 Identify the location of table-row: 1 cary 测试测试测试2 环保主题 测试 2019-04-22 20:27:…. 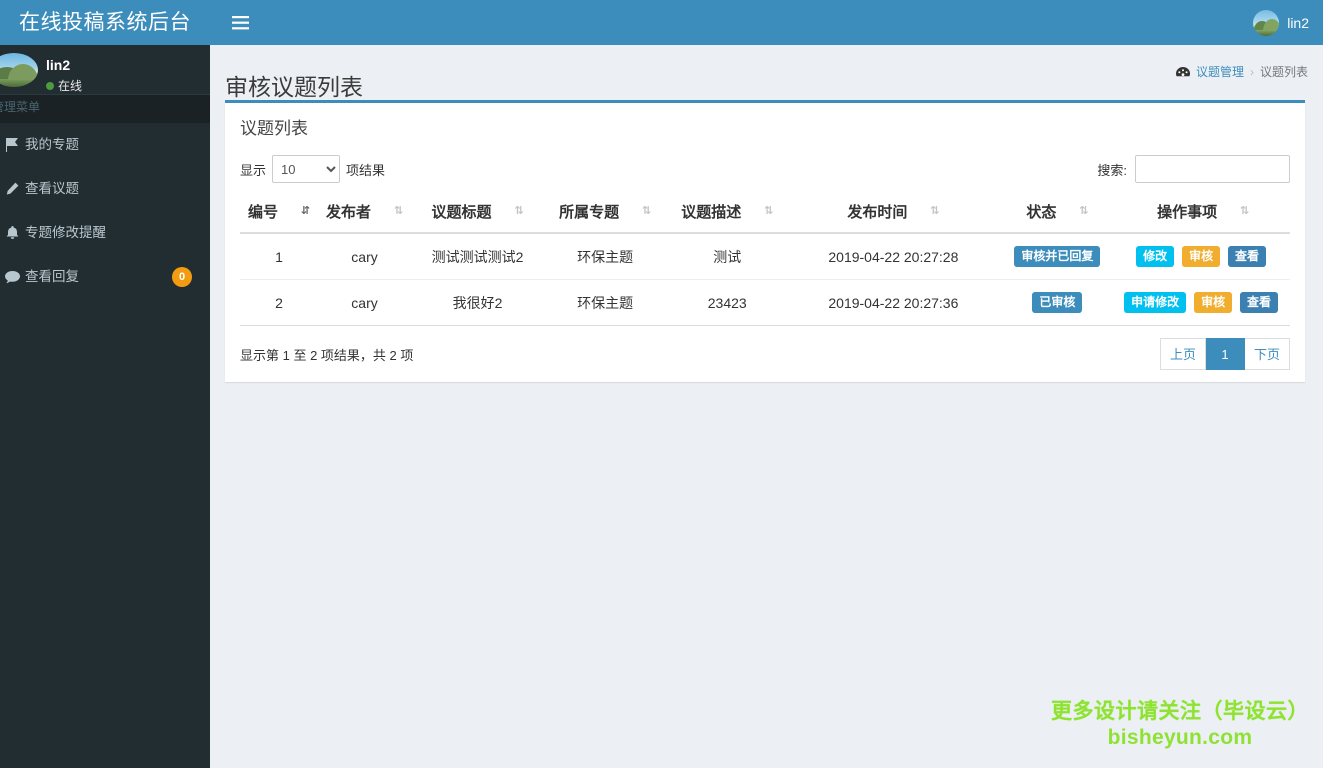
(765, 256).